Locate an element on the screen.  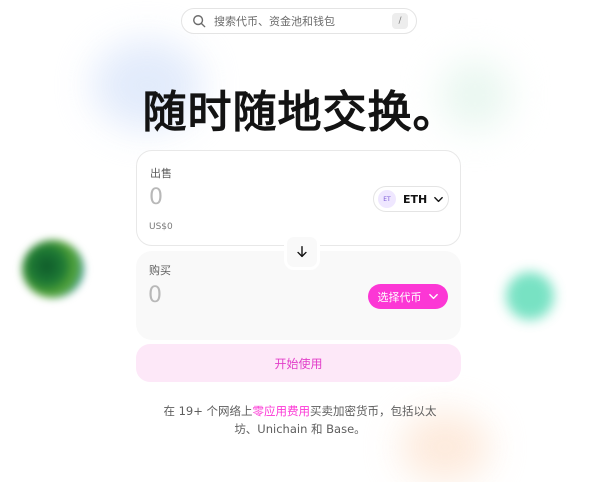
sell-usd-value: US$0 is located at coordinates (161, 227).